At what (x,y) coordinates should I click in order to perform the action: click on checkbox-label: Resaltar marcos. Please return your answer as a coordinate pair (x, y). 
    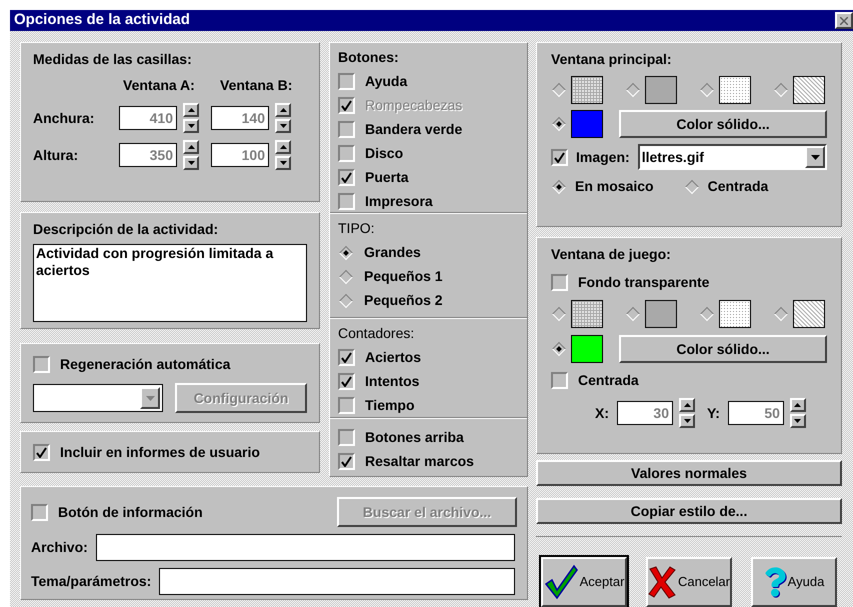
    Looking at the image, I should click on (419, 461).